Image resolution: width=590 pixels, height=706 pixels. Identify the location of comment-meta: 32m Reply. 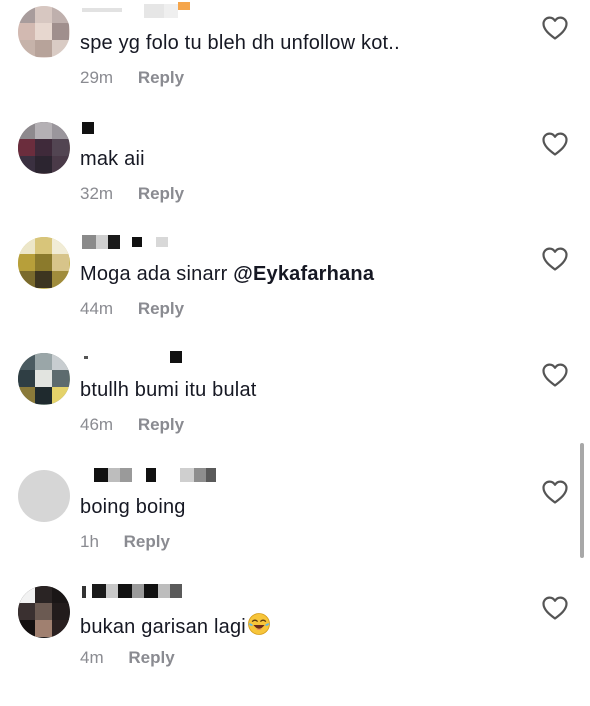
(132, 194).